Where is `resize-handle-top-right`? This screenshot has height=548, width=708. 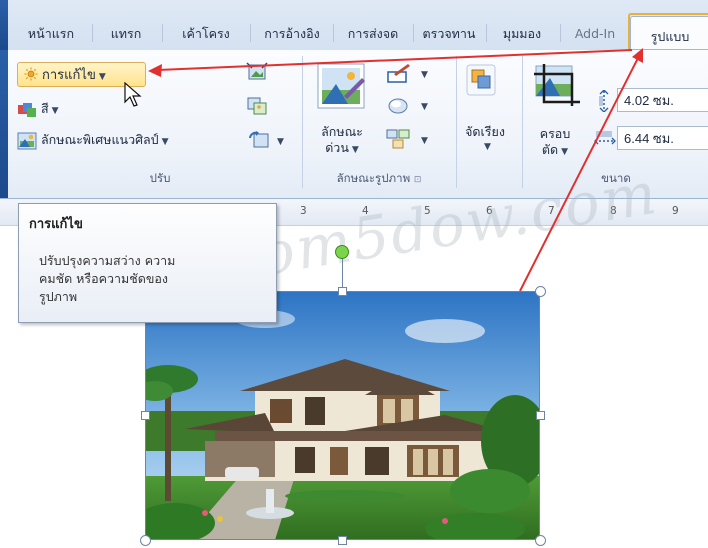
resize-handle-top-right is located at coordinates (540, 291).